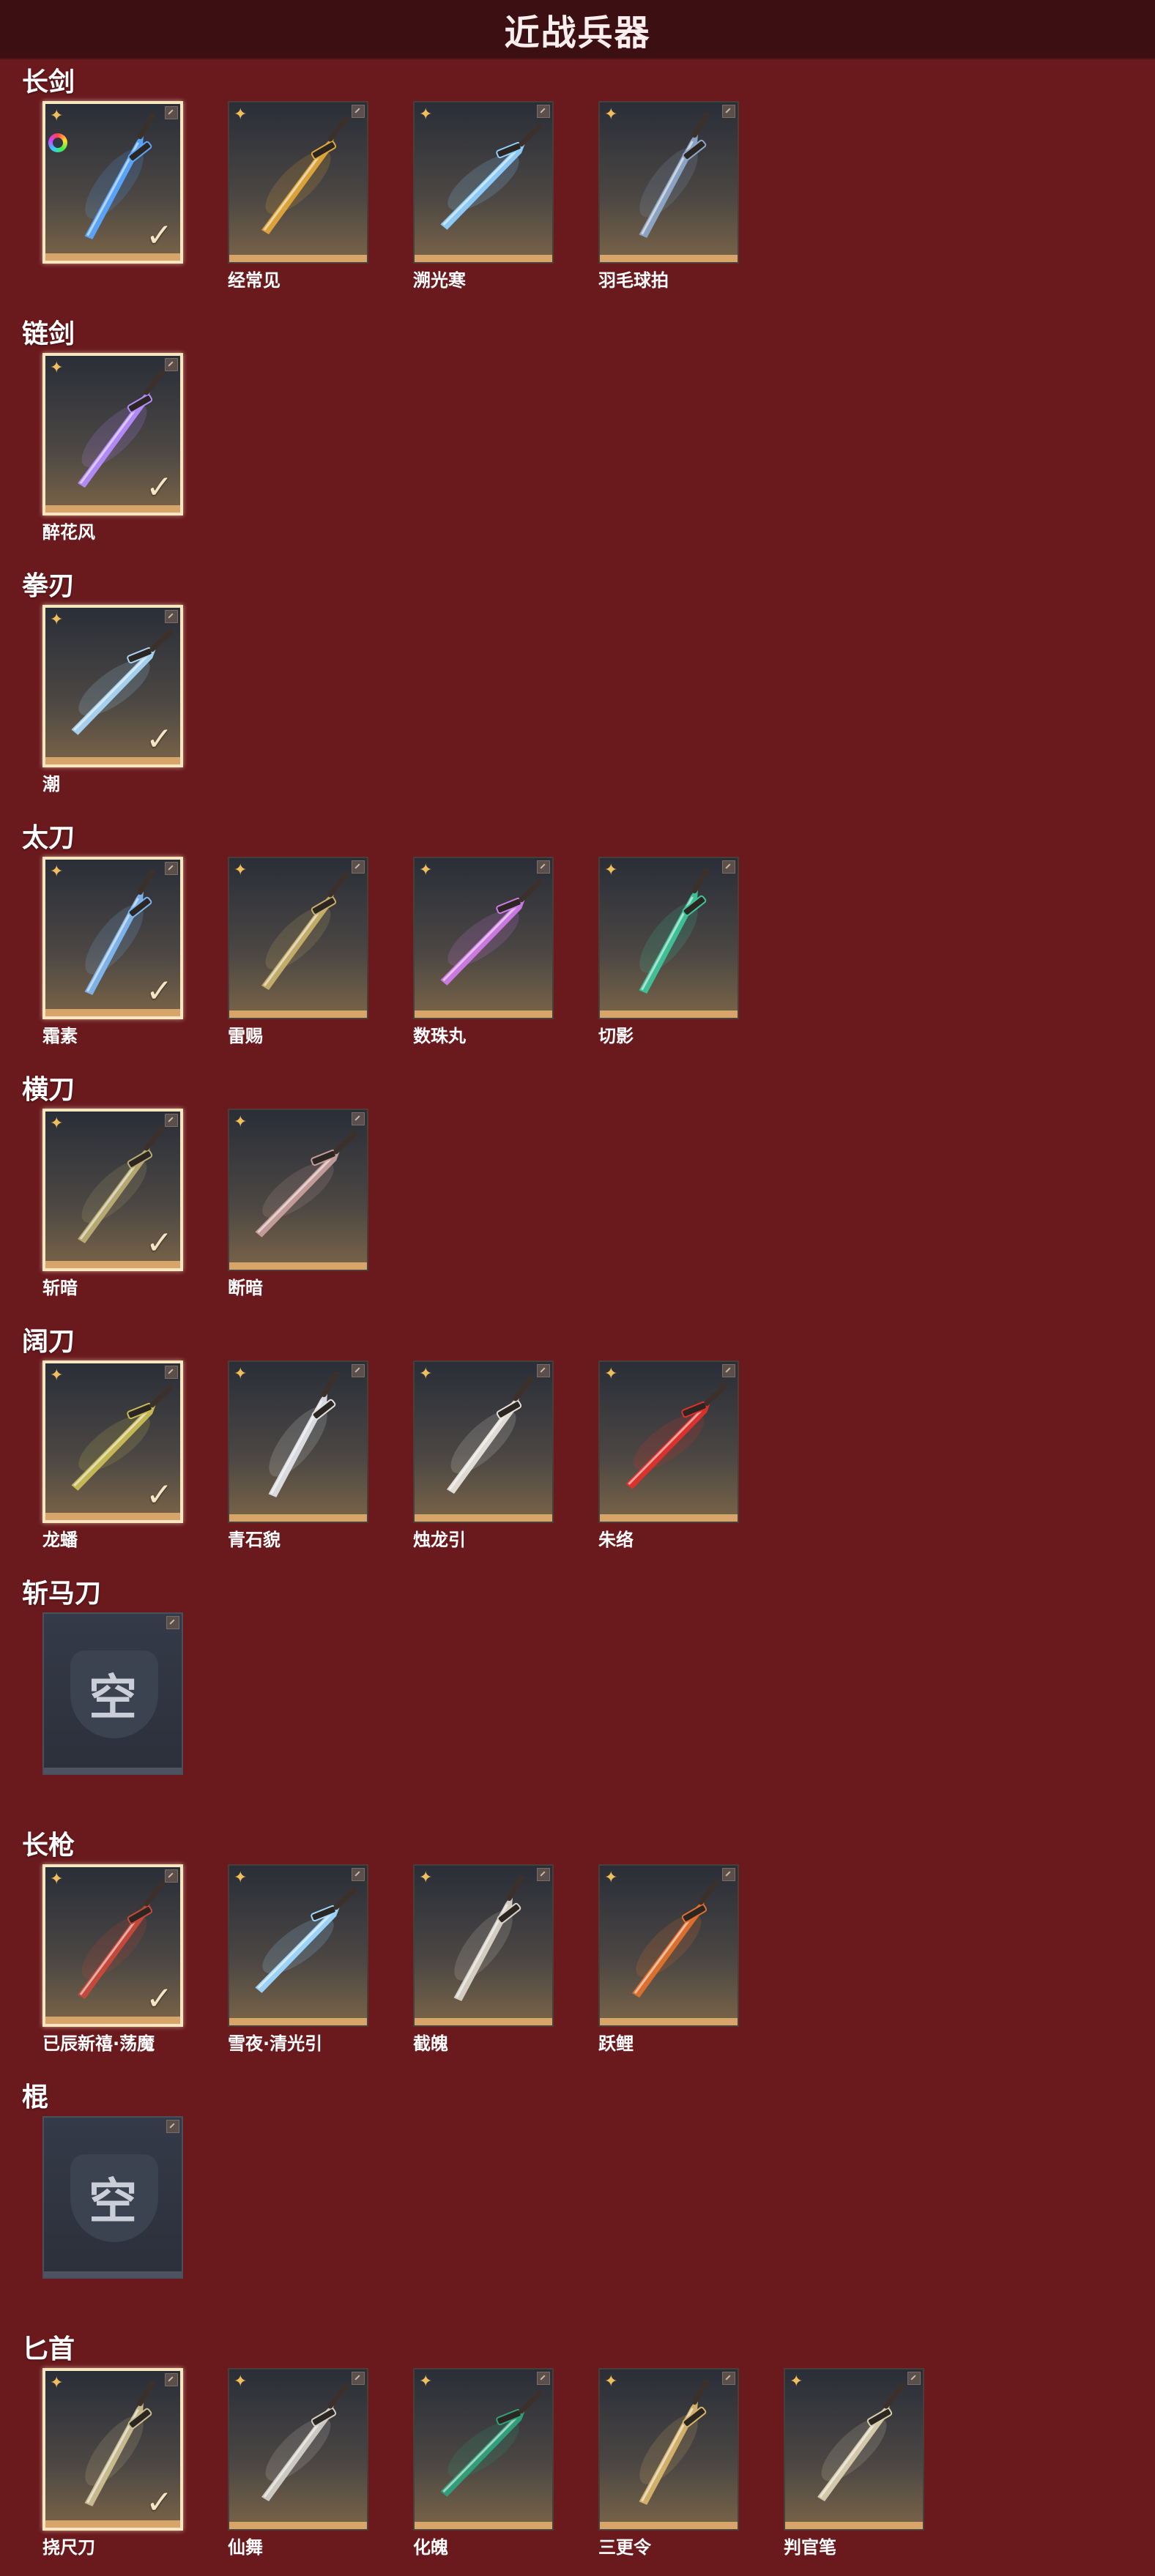 This screenshot has width=1155, height=2576. Describe the element at coordinates (275, 2043) in the screenshot. I see `weapon-name: 雪夜·清光引` at that location.